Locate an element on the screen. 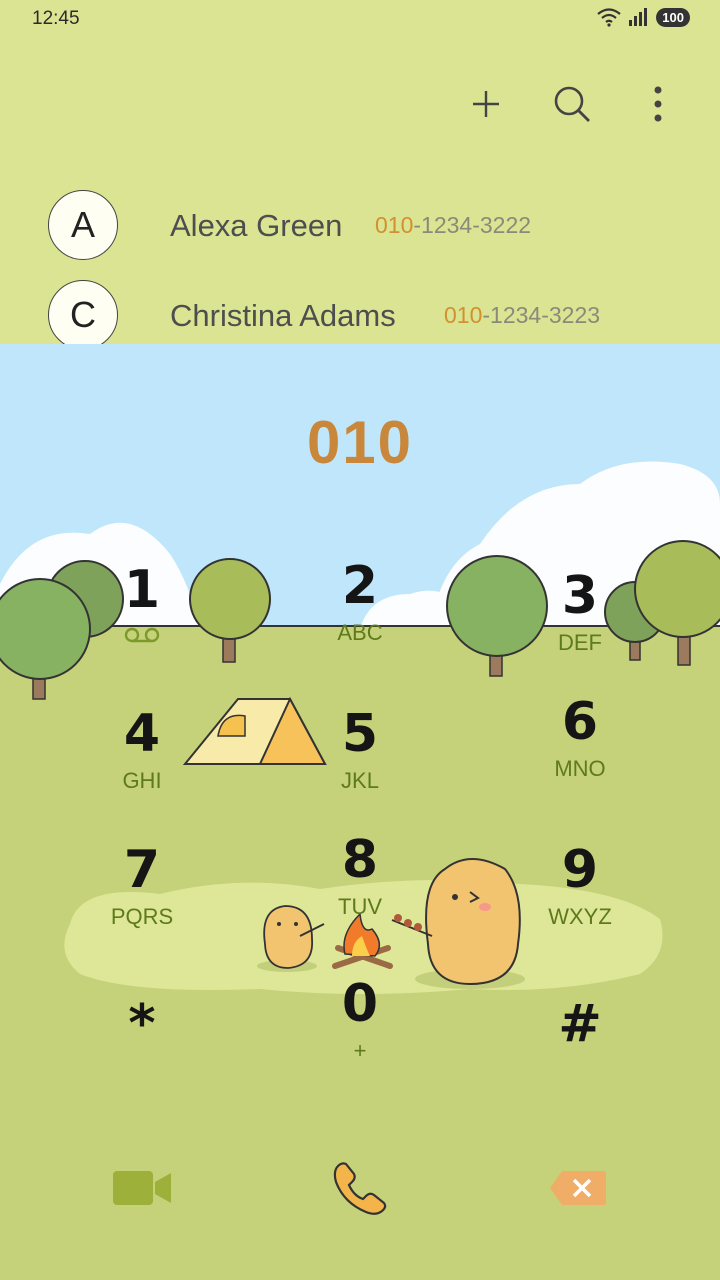  video-camera-icon is located at coordinates (142, 1188).